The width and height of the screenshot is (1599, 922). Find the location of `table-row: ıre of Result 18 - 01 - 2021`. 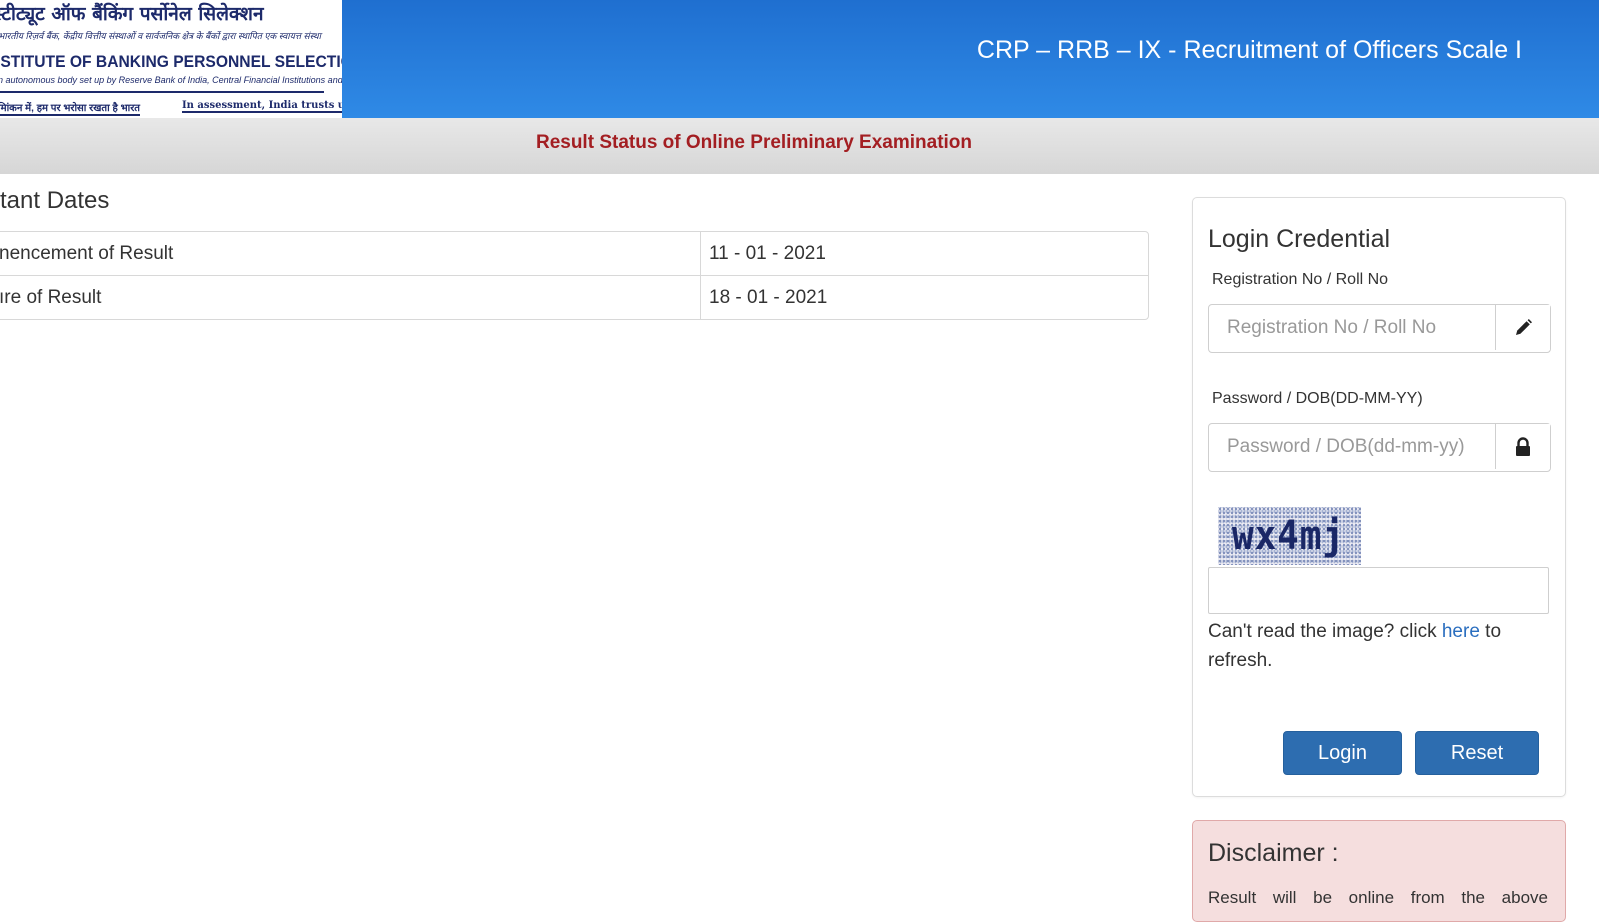

table-row: ıre of Result 18 - 01 - 2021 is located at coordinates (574, 297).